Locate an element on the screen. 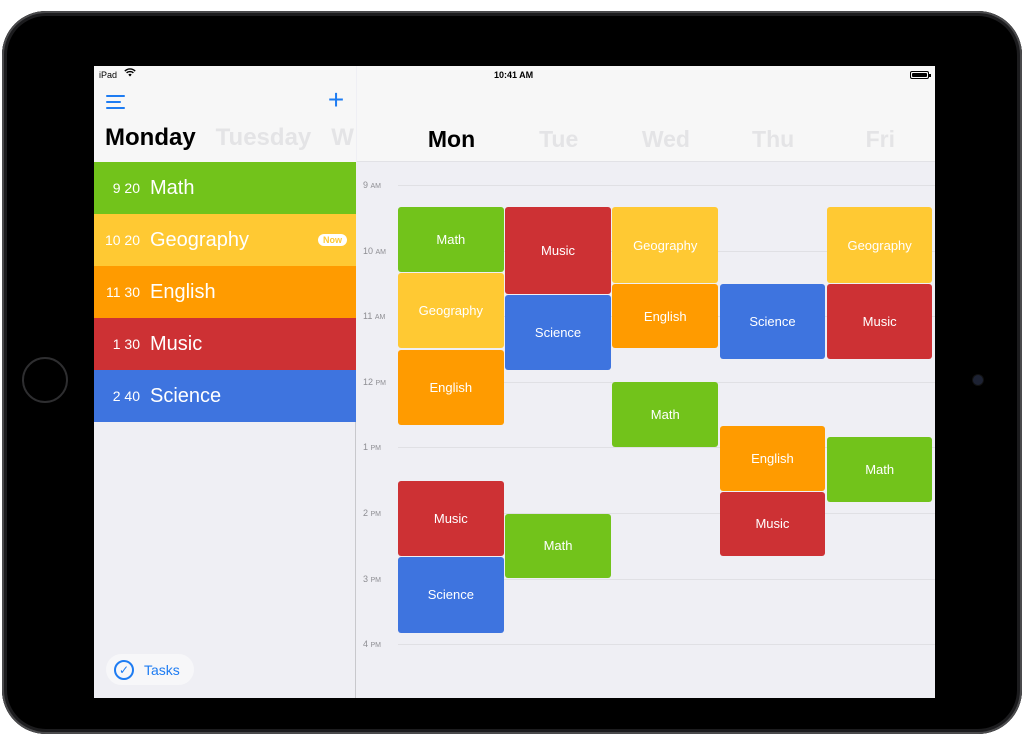 The width and height of the screenshot is (1024, 745). tasks-button: ✓ Tasks is located at coordinates (150, 669).